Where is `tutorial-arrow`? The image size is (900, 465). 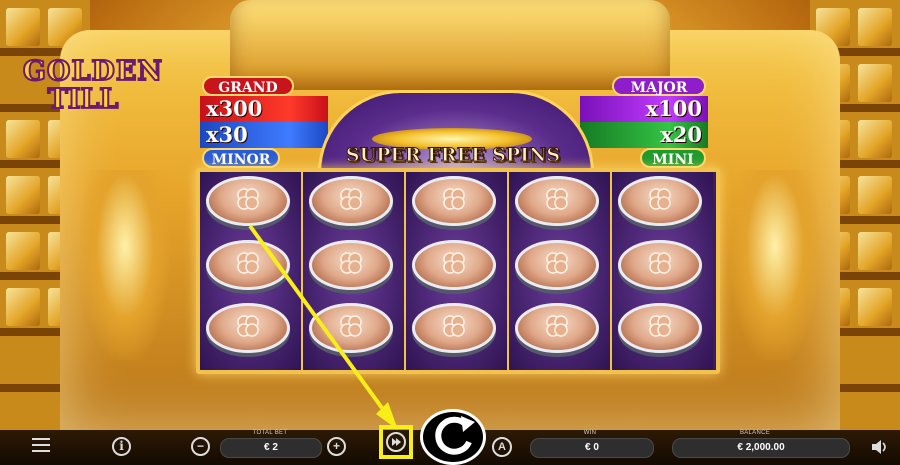 tutorial-arrow is located at coordinates (323, 327).